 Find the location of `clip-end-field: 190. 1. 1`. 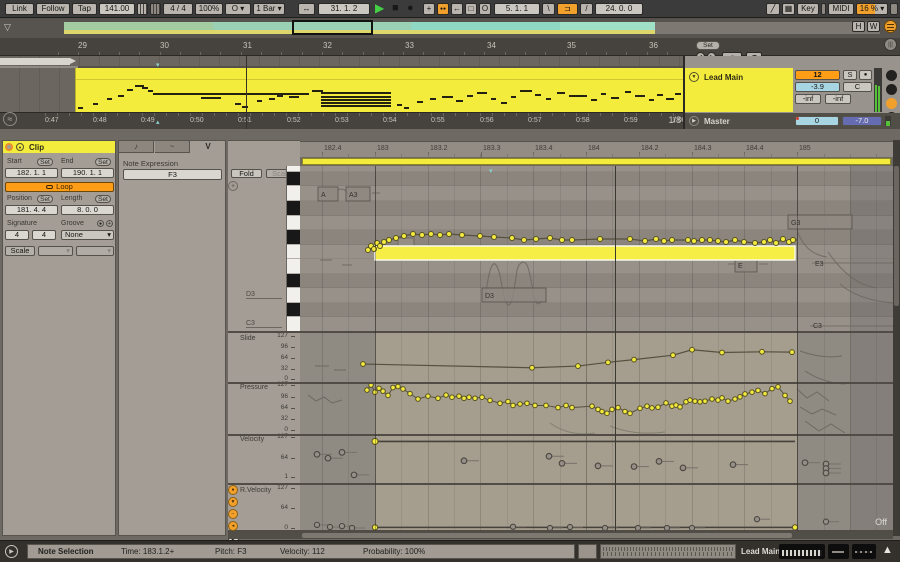

clip-end-field: 190. 1. 1 is located at coordinates (87, 173).